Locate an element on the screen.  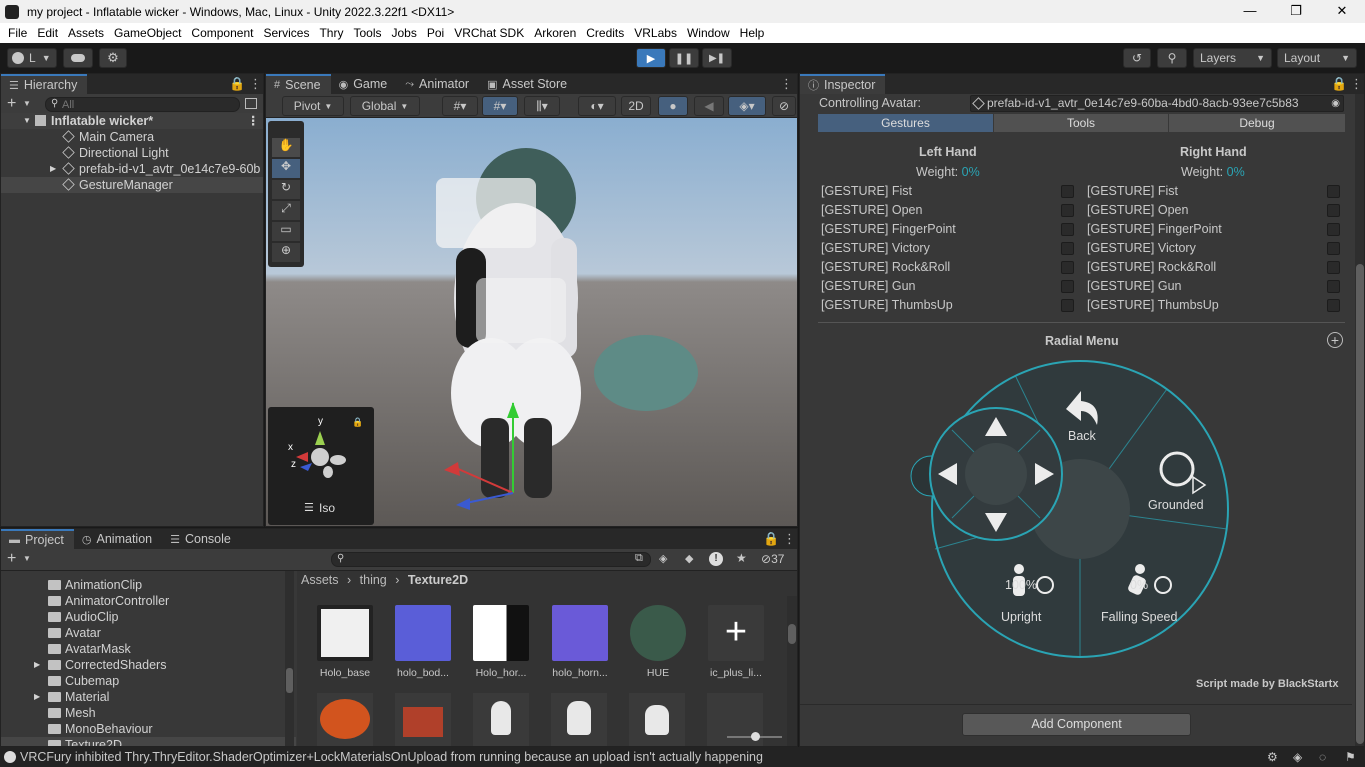
add-component-button: Add Component is located at coordinates (1076, 724).